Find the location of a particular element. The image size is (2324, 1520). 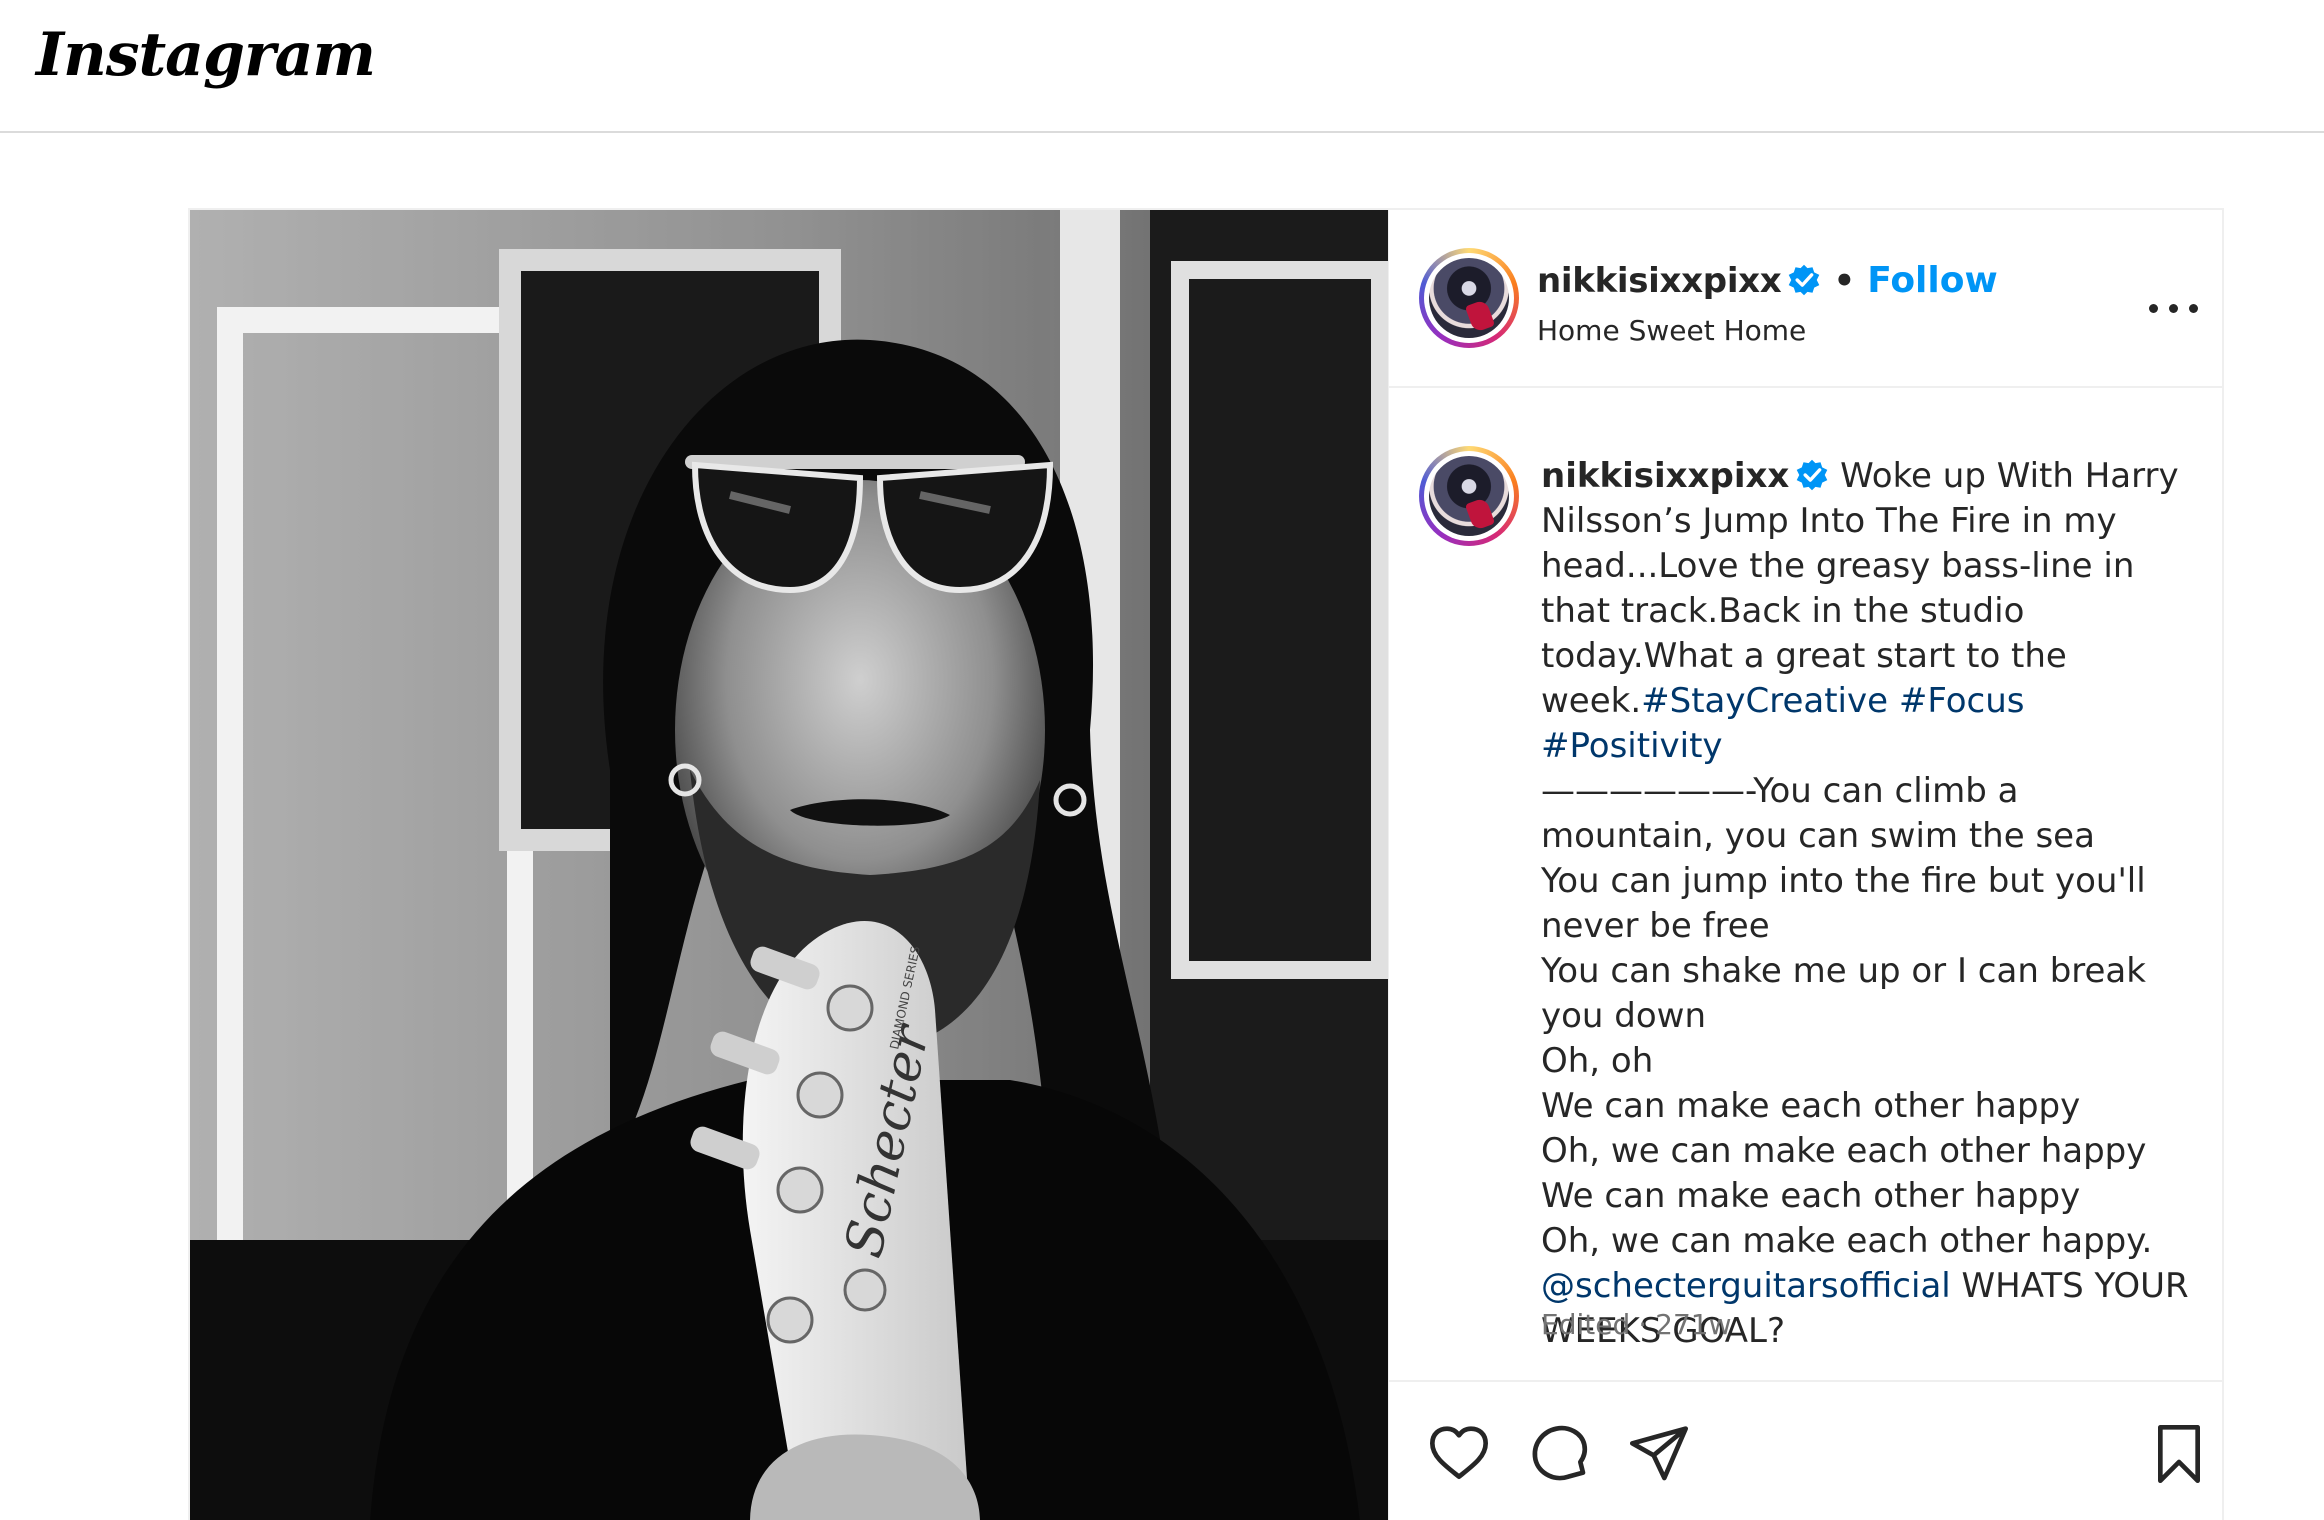

post-location: Home Sweet Home is located at coordinates (1671, 330).